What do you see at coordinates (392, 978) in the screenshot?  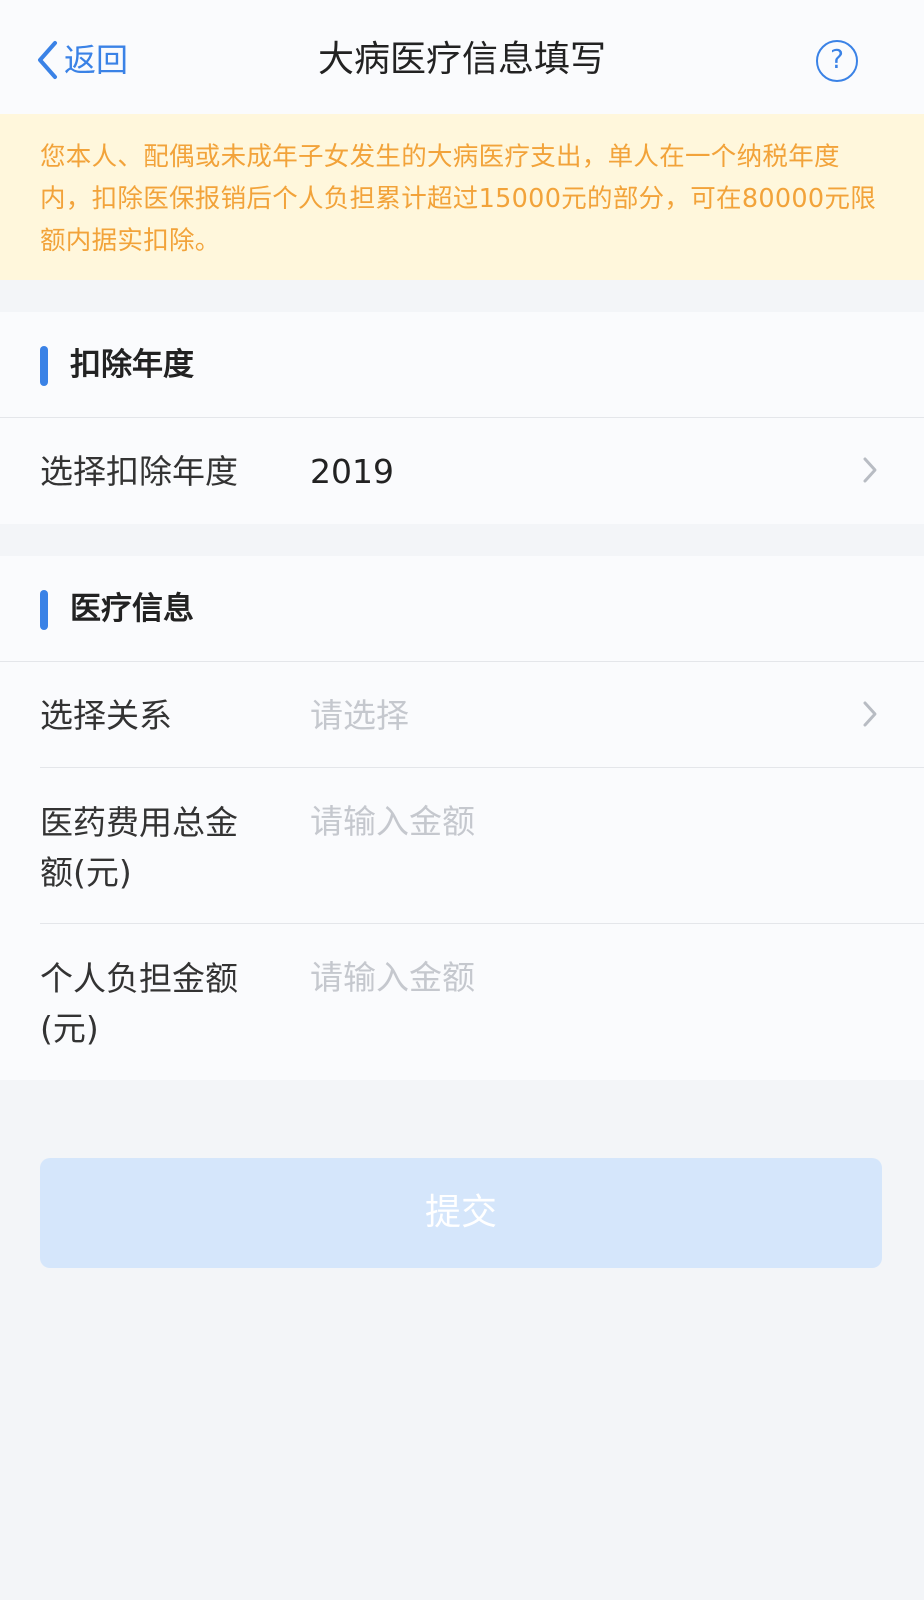 I see `personal-amount-input: 请输入金额` at bounding box center [392, 978].